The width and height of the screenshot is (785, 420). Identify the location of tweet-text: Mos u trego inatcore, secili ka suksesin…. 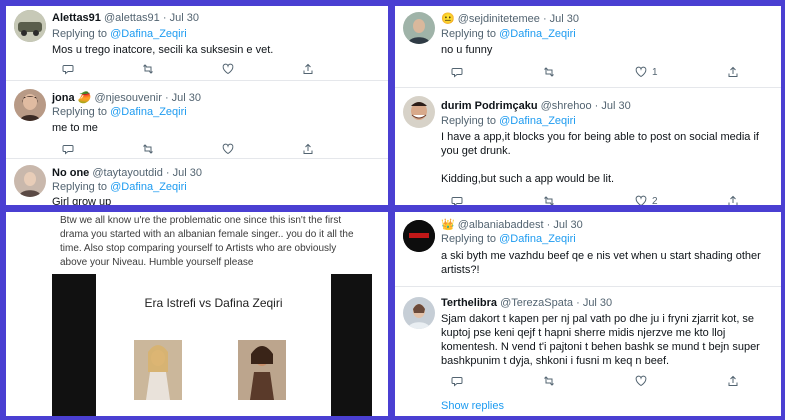
(163, 50).